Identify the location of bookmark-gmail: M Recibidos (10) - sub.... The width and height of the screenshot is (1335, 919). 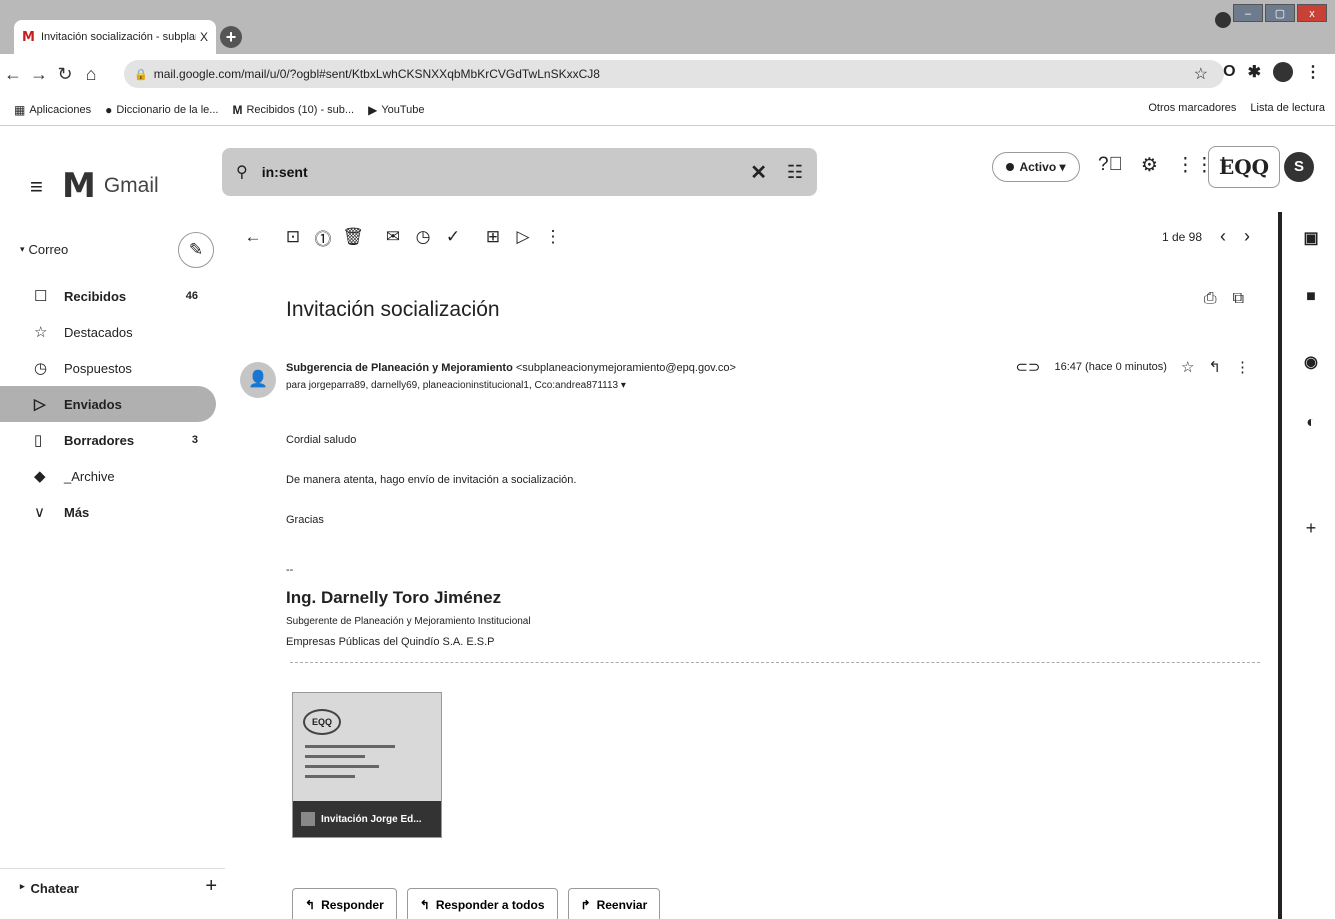
(293, 110).